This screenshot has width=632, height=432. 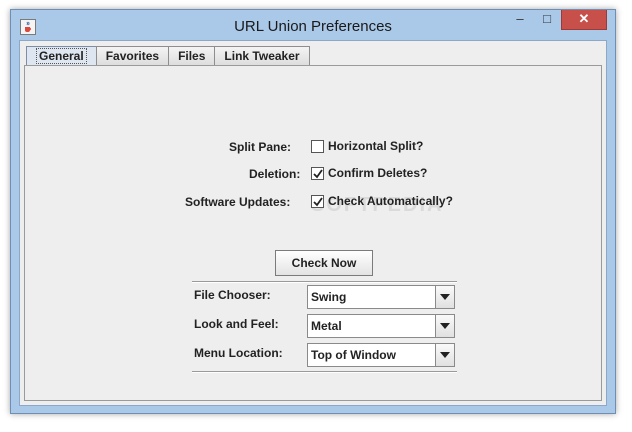 I want to click on minimize-button: –, so click(x=520, y=20).